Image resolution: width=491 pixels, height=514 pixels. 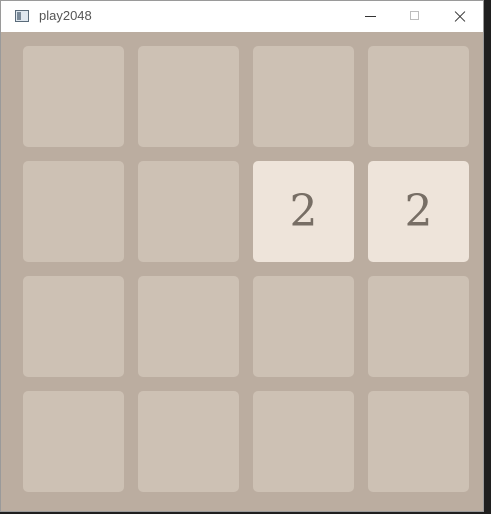 I want to click on app-window-icon, so click(x=22, y=16).